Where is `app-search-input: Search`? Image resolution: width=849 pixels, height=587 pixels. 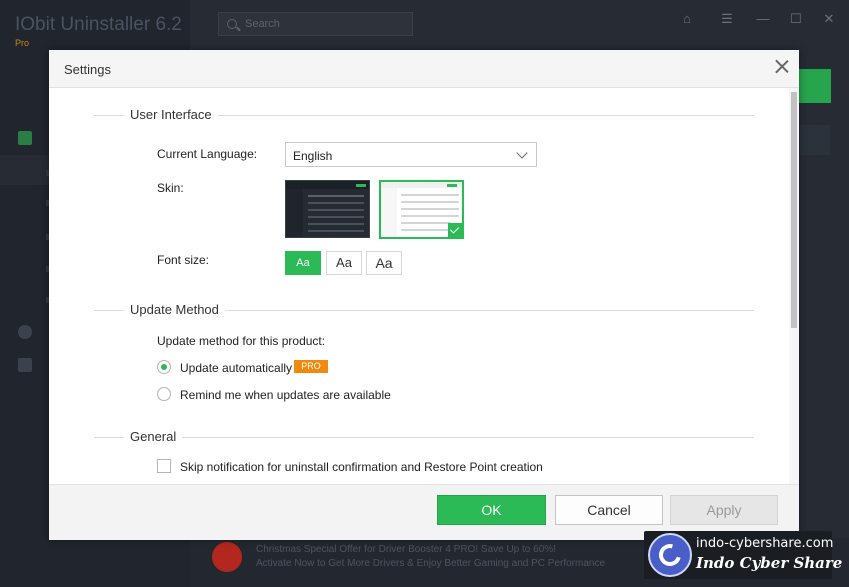
app-search-input: Search is located at coordinates (315, 24).